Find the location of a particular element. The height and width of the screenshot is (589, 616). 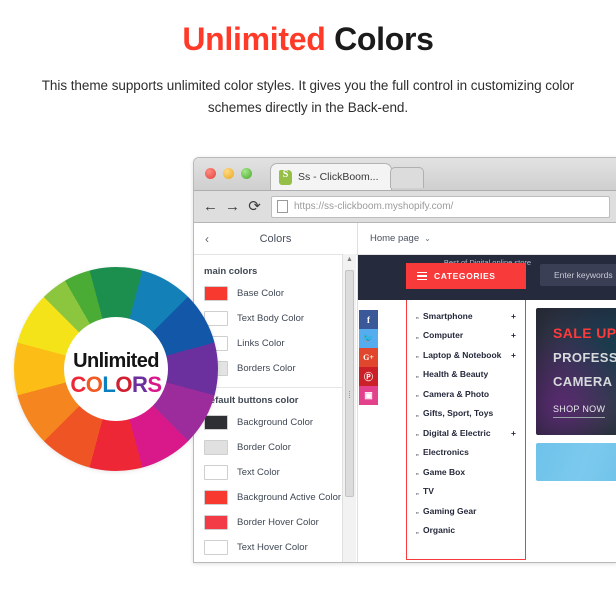

setting-row-text-body-color: Text Body Color is located at coordinates (275, 318).